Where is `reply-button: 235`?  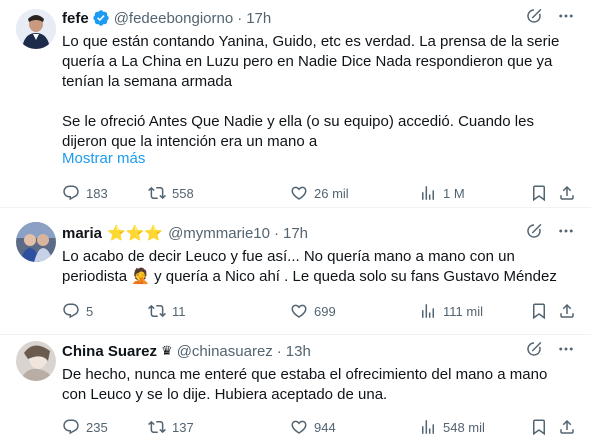 reply-button: 235 is located at coordinates (85, 427).